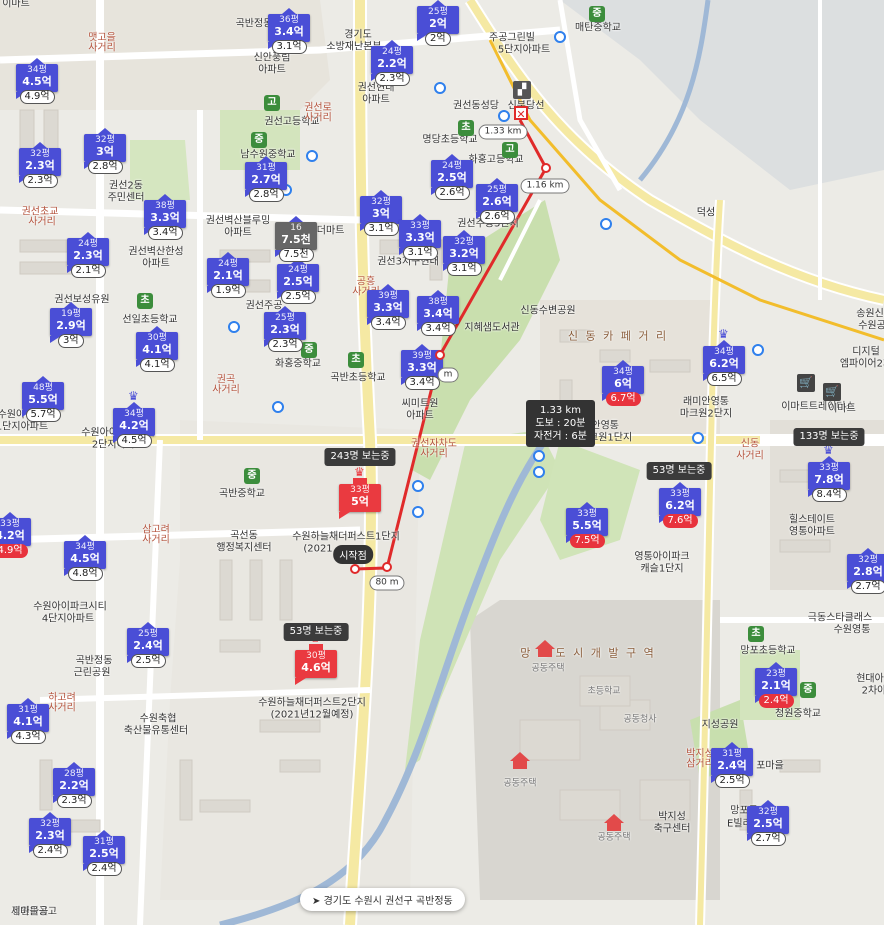 This screenshot has width=884, height=925. Describe the element at coordinates (165, 217) in the screenshot. I see `listing-marker: 38평 3.3억 3.4억` at that location.